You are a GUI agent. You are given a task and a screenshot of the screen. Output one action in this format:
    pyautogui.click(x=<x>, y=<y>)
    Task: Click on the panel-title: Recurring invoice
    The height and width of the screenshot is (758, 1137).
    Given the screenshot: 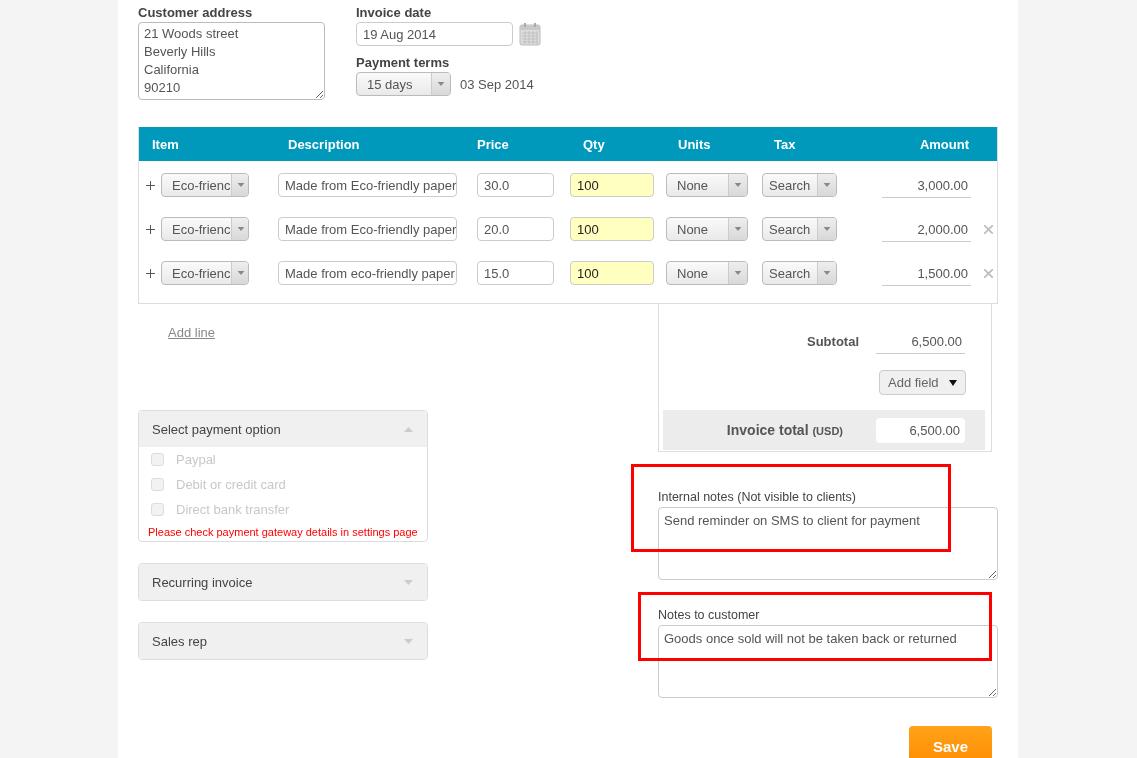 What is the action you would take?
    pyautogui.click(x=202, y=582)
    